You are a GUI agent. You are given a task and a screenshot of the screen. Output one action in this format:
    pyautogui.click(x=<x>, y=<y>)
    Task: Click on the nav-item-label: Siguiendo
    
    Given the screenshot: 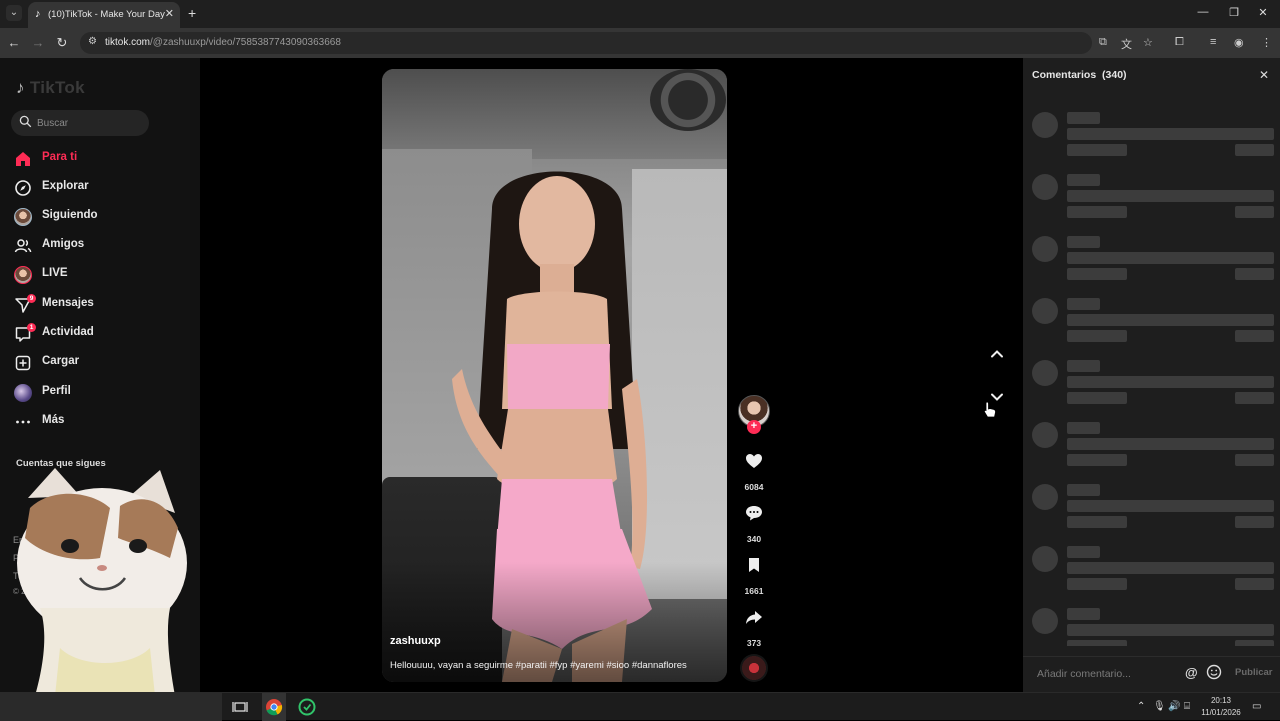 What is the action you would take?
    pyautogui.click(x=70, y=215)
    